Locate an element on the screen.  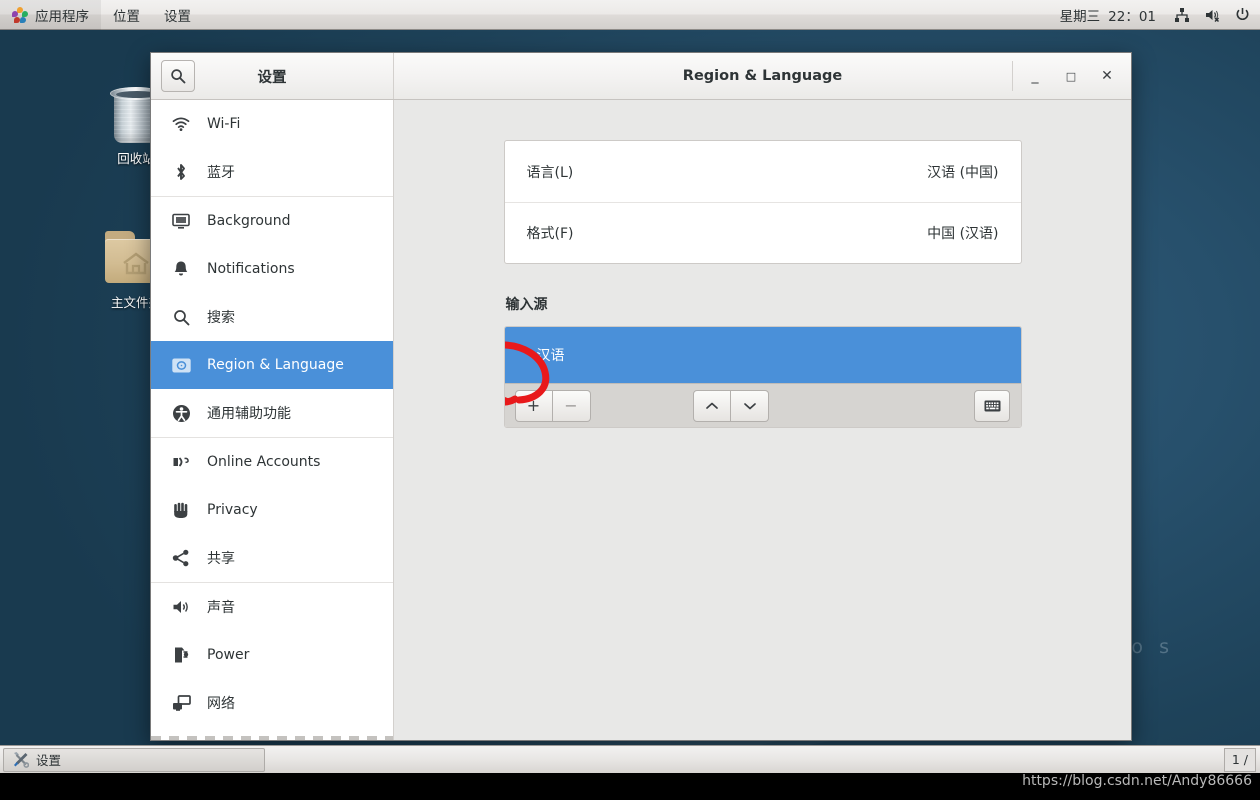
move-down-button is located at coordinates (750, 405).